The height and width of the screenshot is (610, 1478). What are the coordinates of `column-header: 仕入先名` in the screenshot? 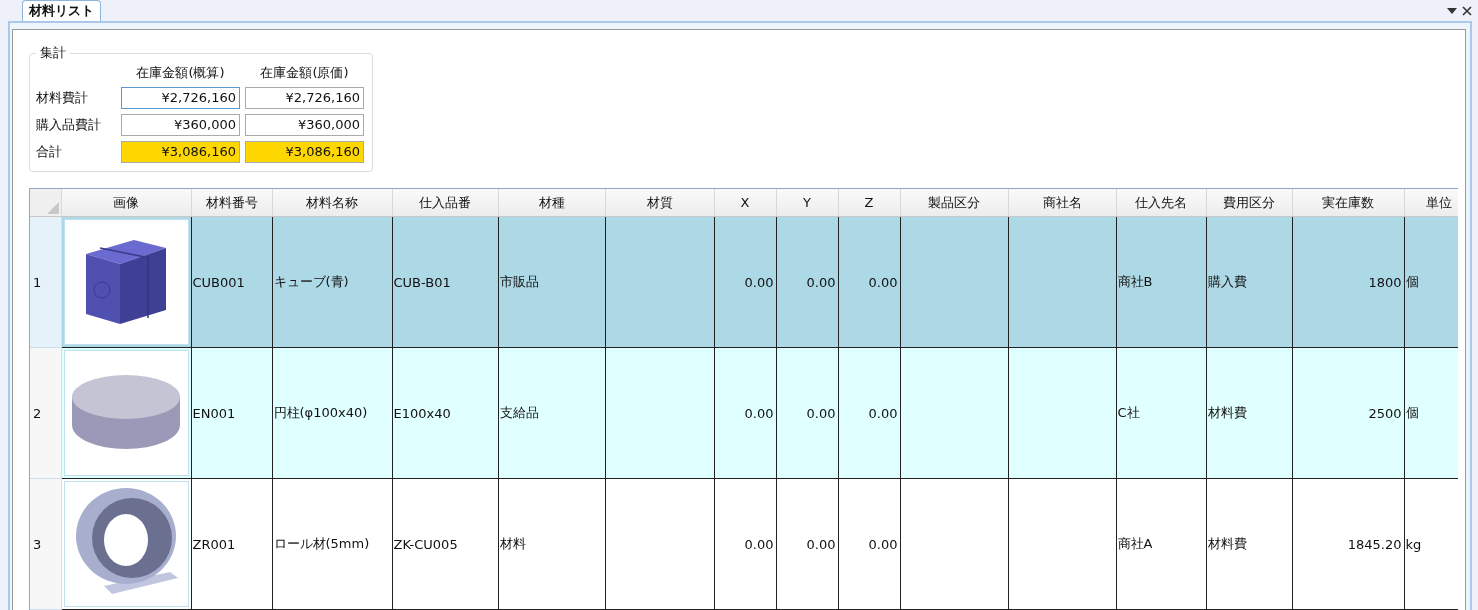 It's located at (1161, 203).